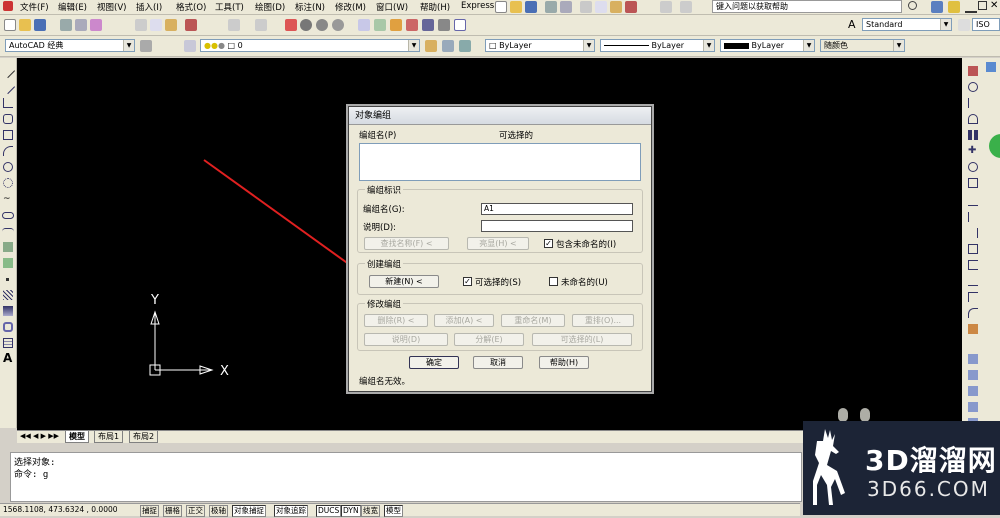 Image resolution: width=1000 pixels, height=518 pixels. Describe the element at coordinates (364, 25) in the screenshot. I see `properties-icon` at that location.